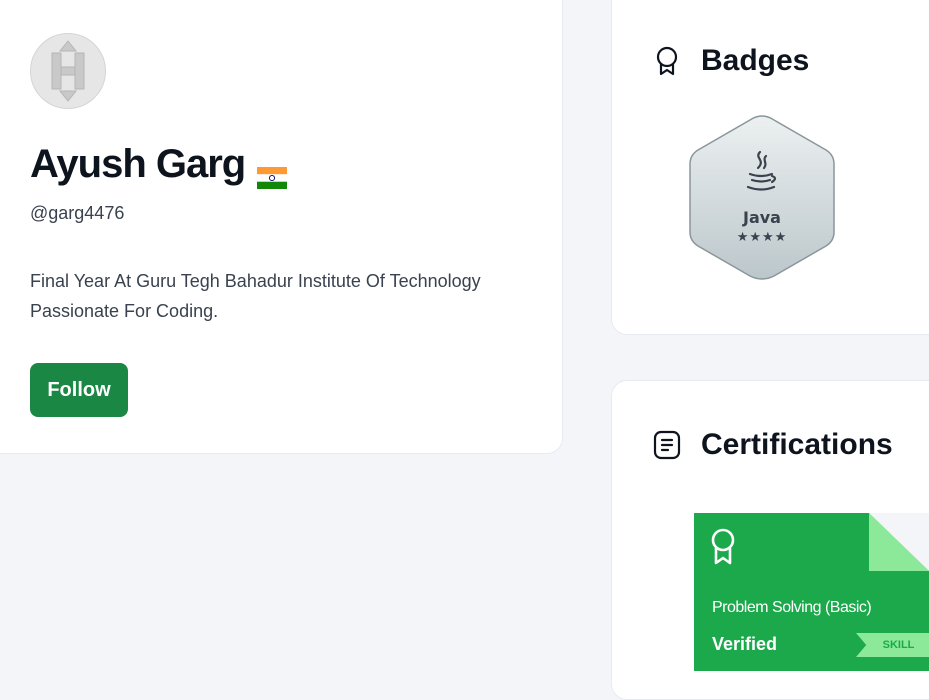  I want to click on avatar, so click(68, 71).